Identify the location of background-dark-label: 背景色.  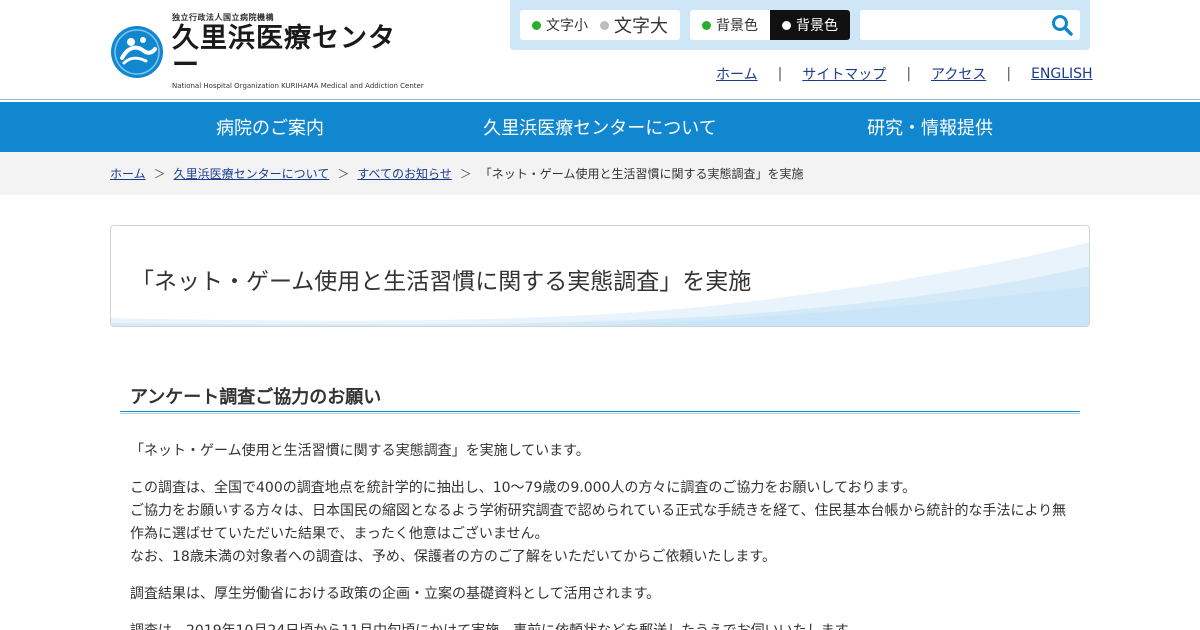
(817, 26).